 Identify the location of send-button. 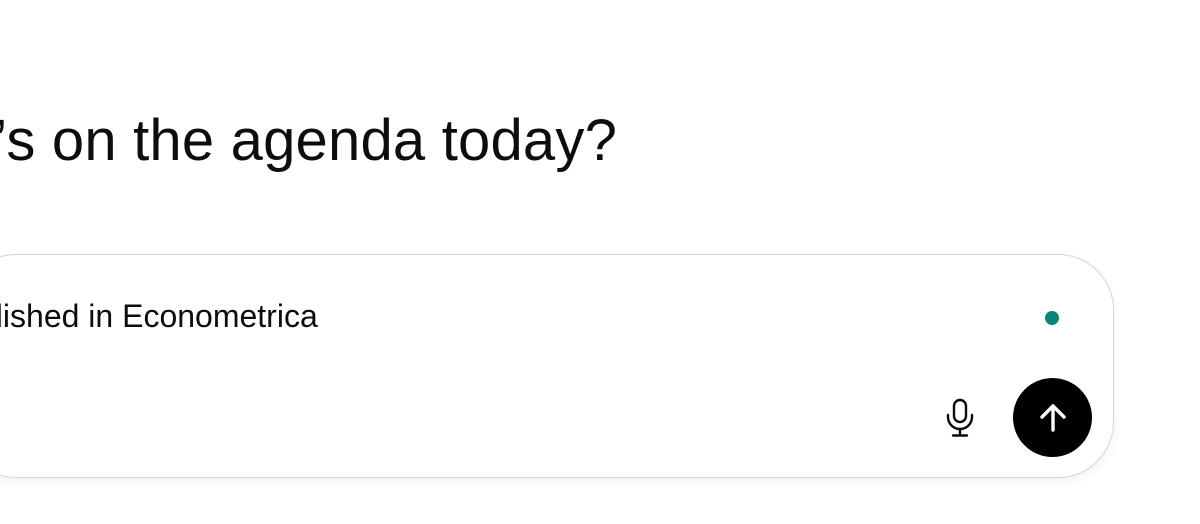
(1052, 417).